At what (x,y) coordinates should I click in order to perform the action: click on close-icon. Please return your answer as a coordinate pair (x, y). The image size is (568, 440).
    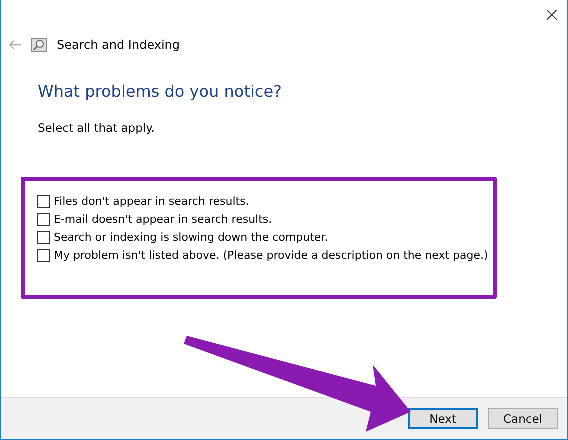
    Looking at the image, I should click on (552, 15).